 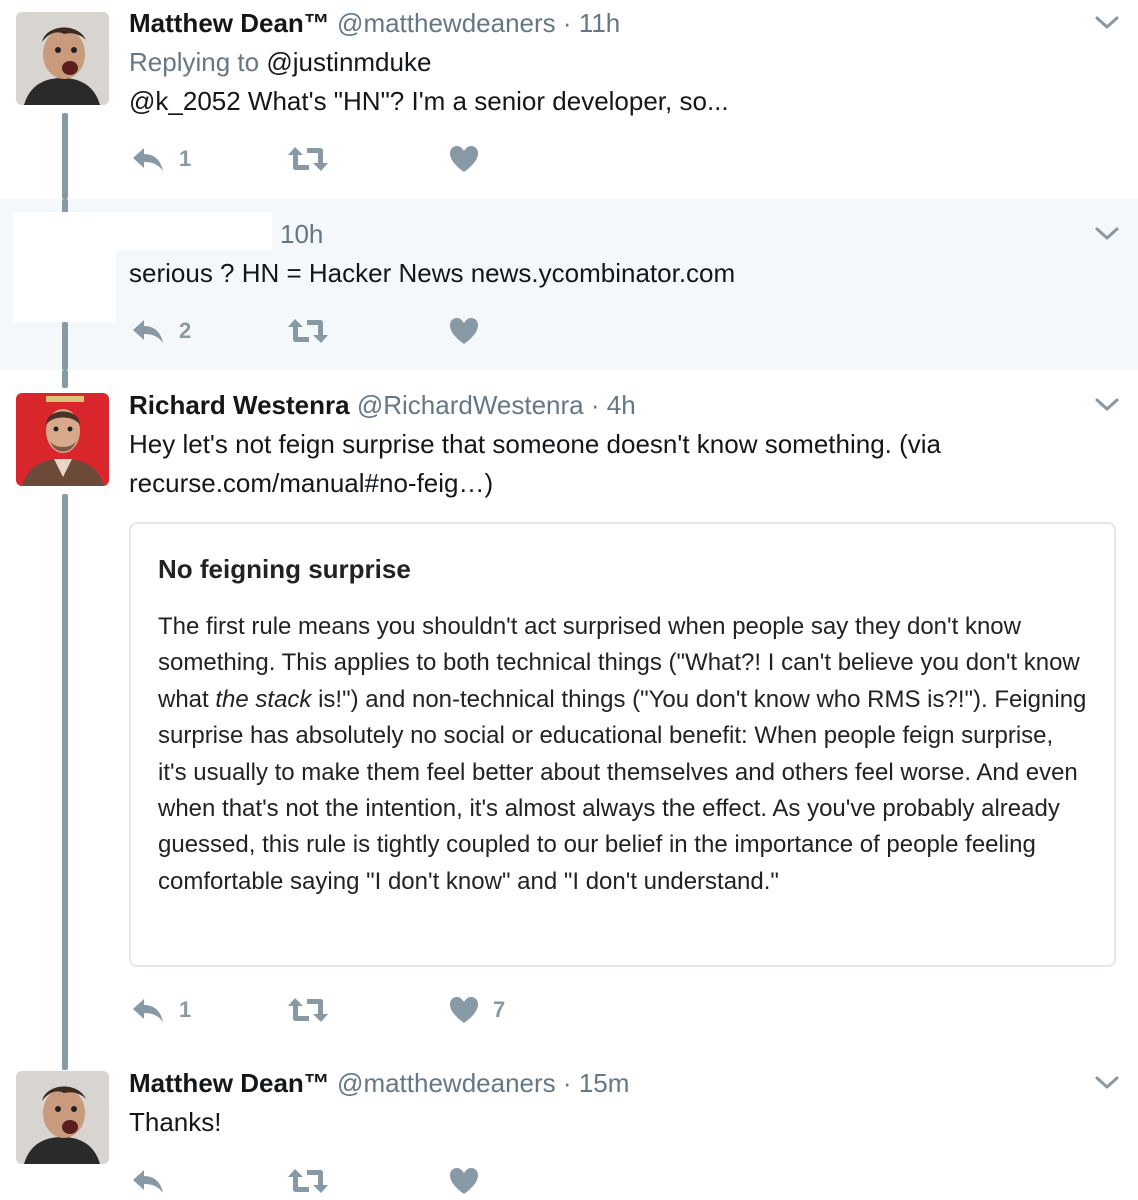 I want to click on tweet-header: Matthew Dean™ @matthewdeaners · 15m, so click(x=379, y=1083).